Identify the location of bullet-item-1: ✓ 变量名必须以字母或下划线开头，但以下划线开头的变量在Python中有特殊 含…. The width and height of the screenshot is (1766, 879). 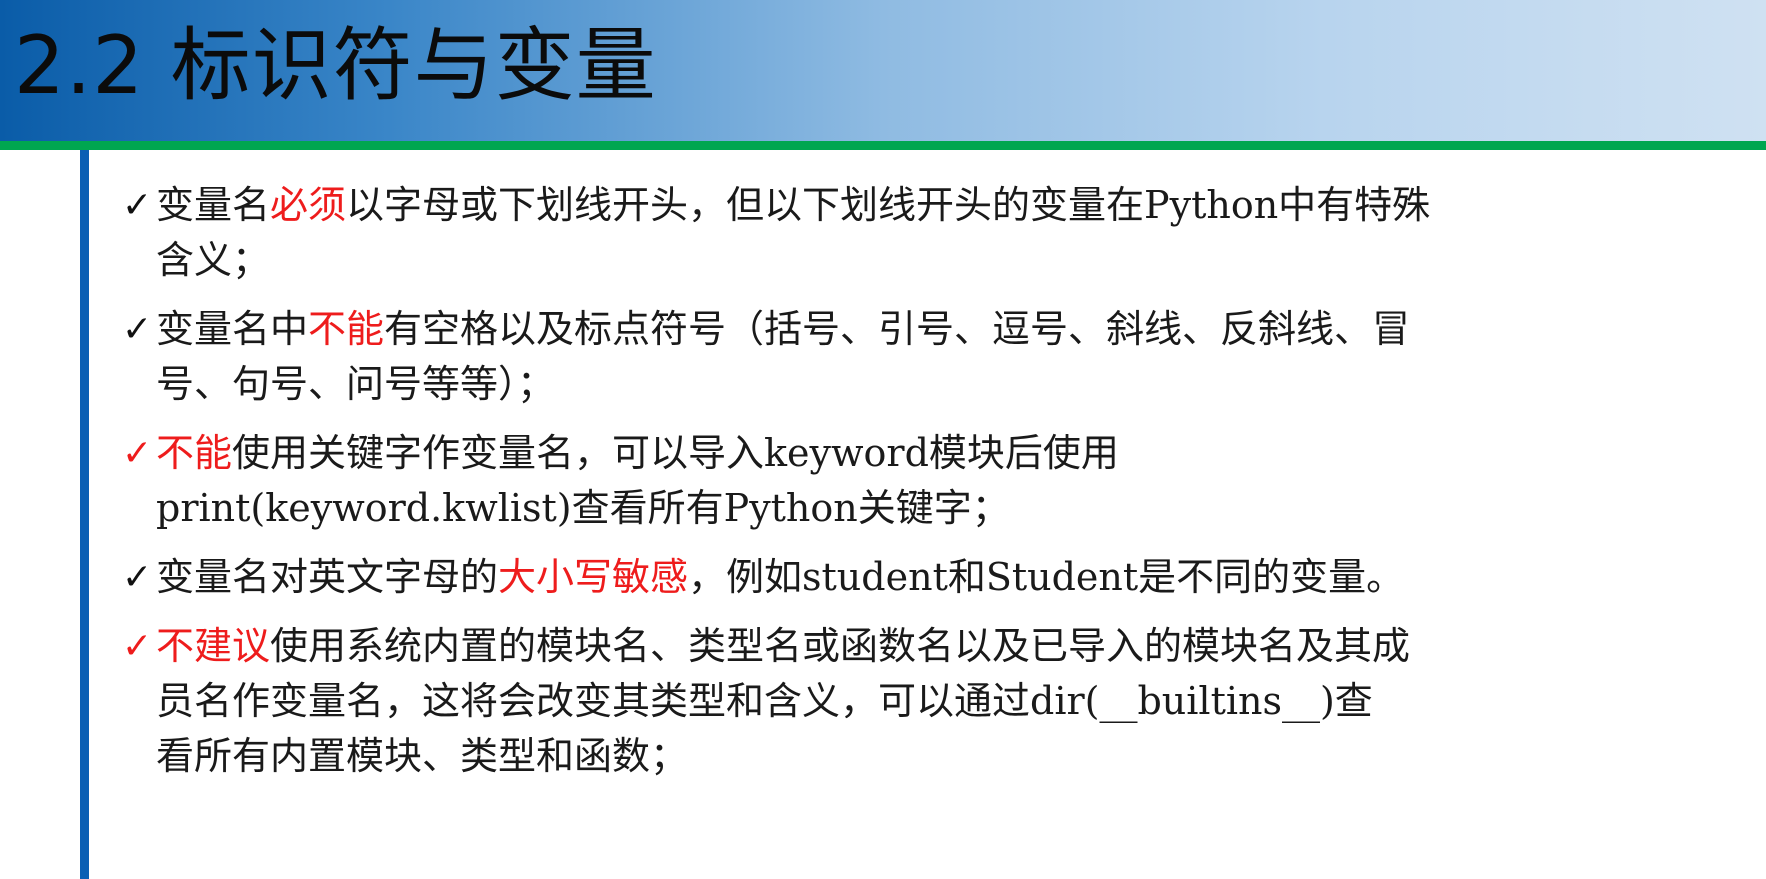
(892, 233).